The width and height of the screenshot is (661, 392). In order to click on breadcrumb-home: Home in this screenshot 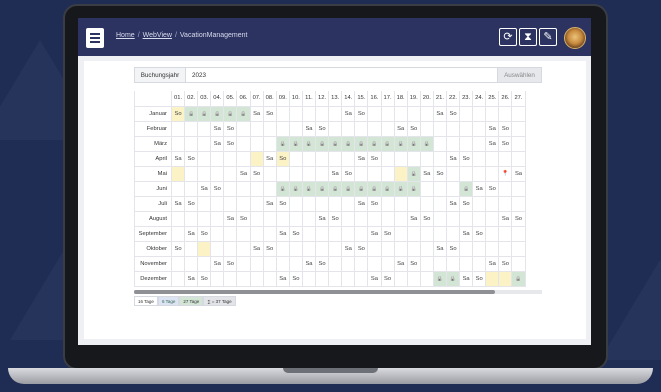, I will do `click(125, 35)`.